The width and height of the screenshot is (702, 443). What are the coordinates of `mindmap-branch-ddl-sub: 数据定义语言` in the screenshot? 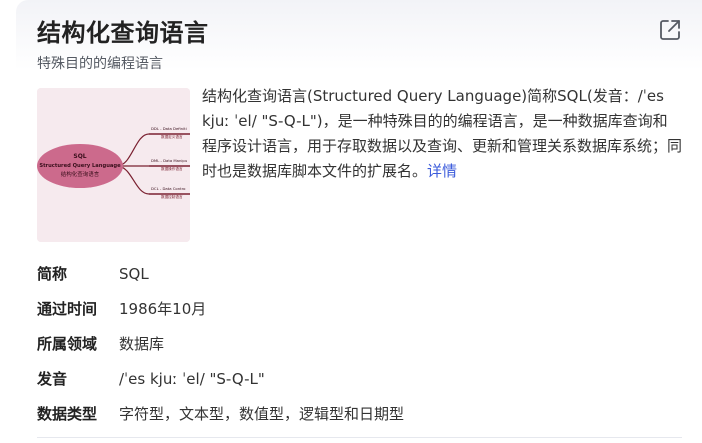 It's located at (172, 136).